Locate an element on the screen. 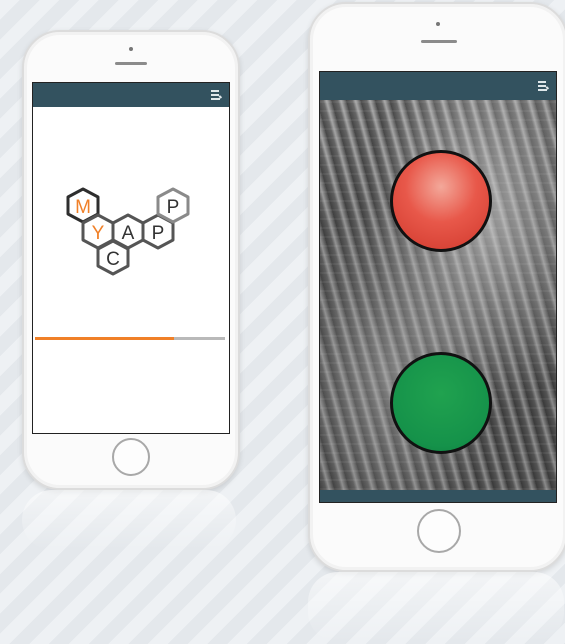  logo-letter-a: A is located at coordinates (128, 233).